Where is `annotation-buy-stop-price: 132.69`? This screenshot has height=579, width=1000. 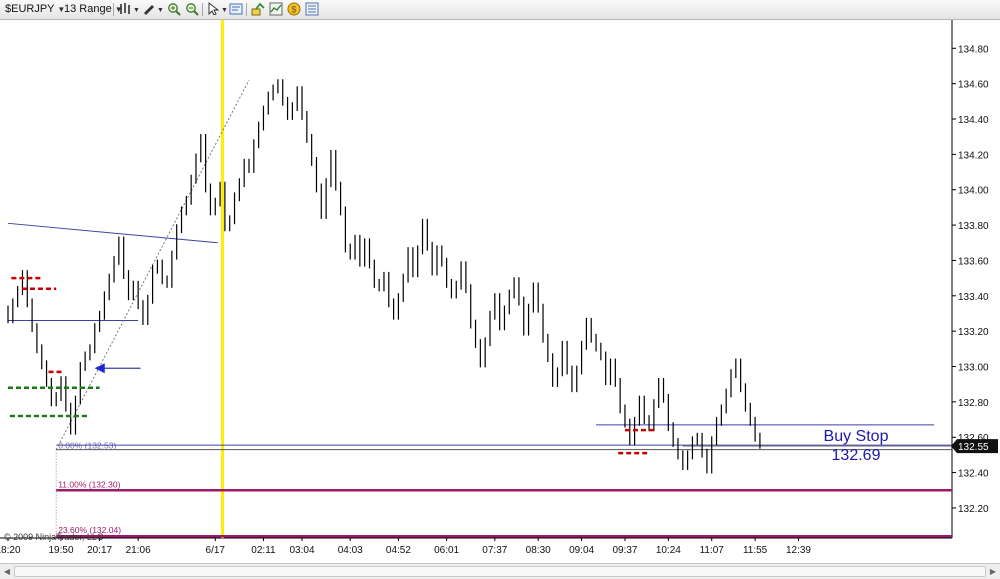
annotation-buy-stop-price: 132.69 is located at coordinates (856, 455).